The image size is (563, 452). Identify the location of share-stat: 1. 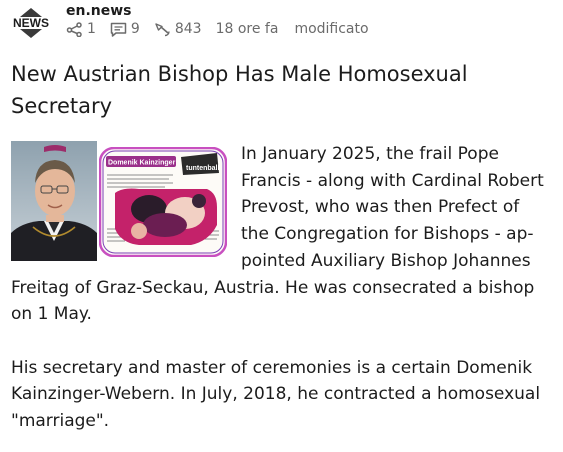
(81, 29).